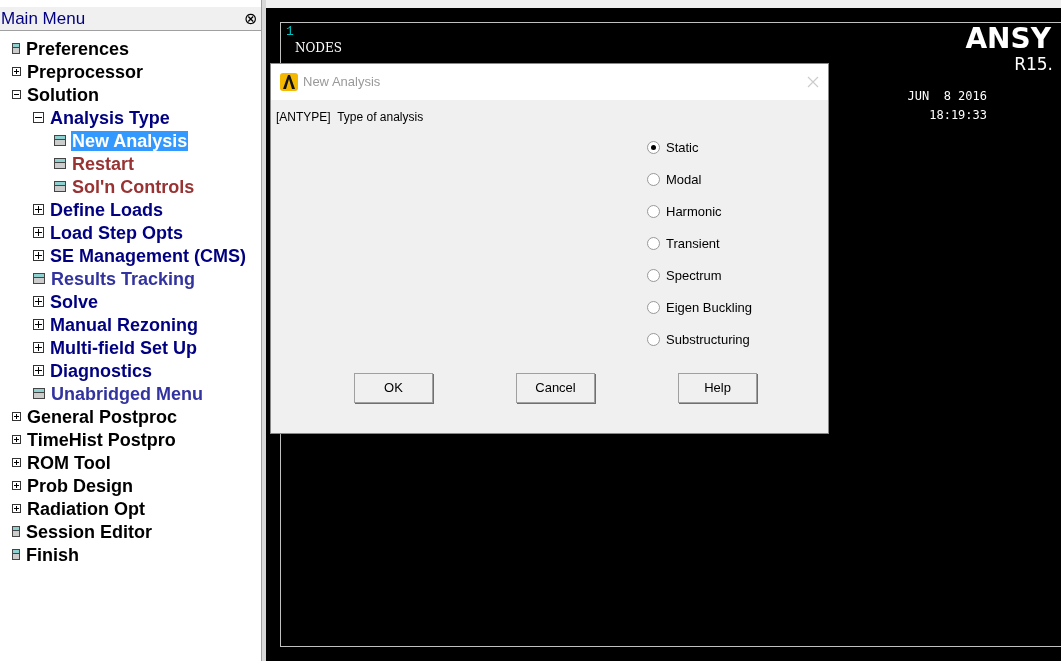 The width and height of the screenshot is (1061, 661). Describe the element at coordinates (737, 275) in the screenshot. I see `analysis-type-radio: Spectrum` at that location.